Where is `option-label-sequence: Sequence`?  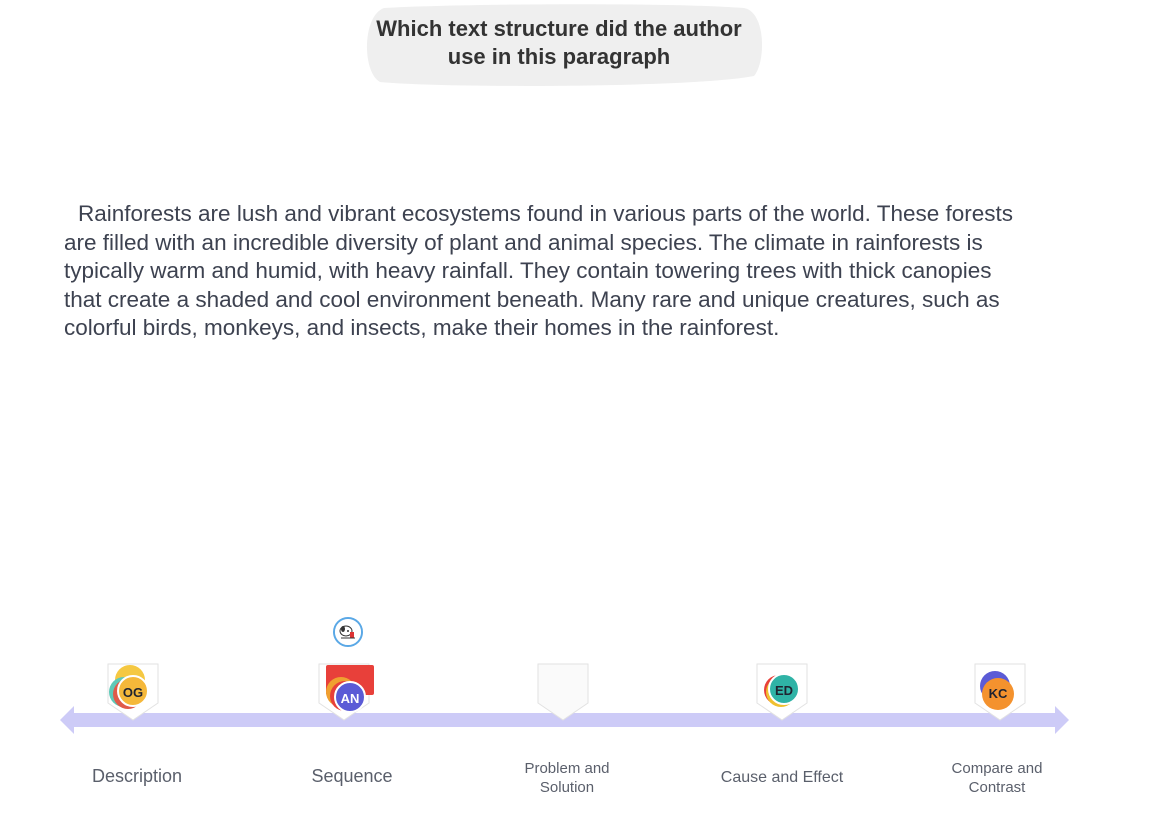
option-label-sequence: Sequence is located at coordinates (352, 776).